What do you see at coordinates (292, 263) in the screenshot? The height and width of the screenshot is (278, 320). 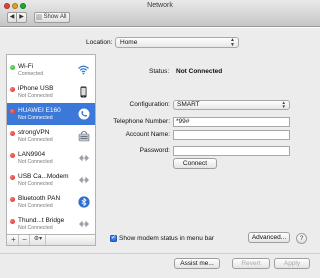 I see `apply-button: Apply` at bounding box center [292, 263].